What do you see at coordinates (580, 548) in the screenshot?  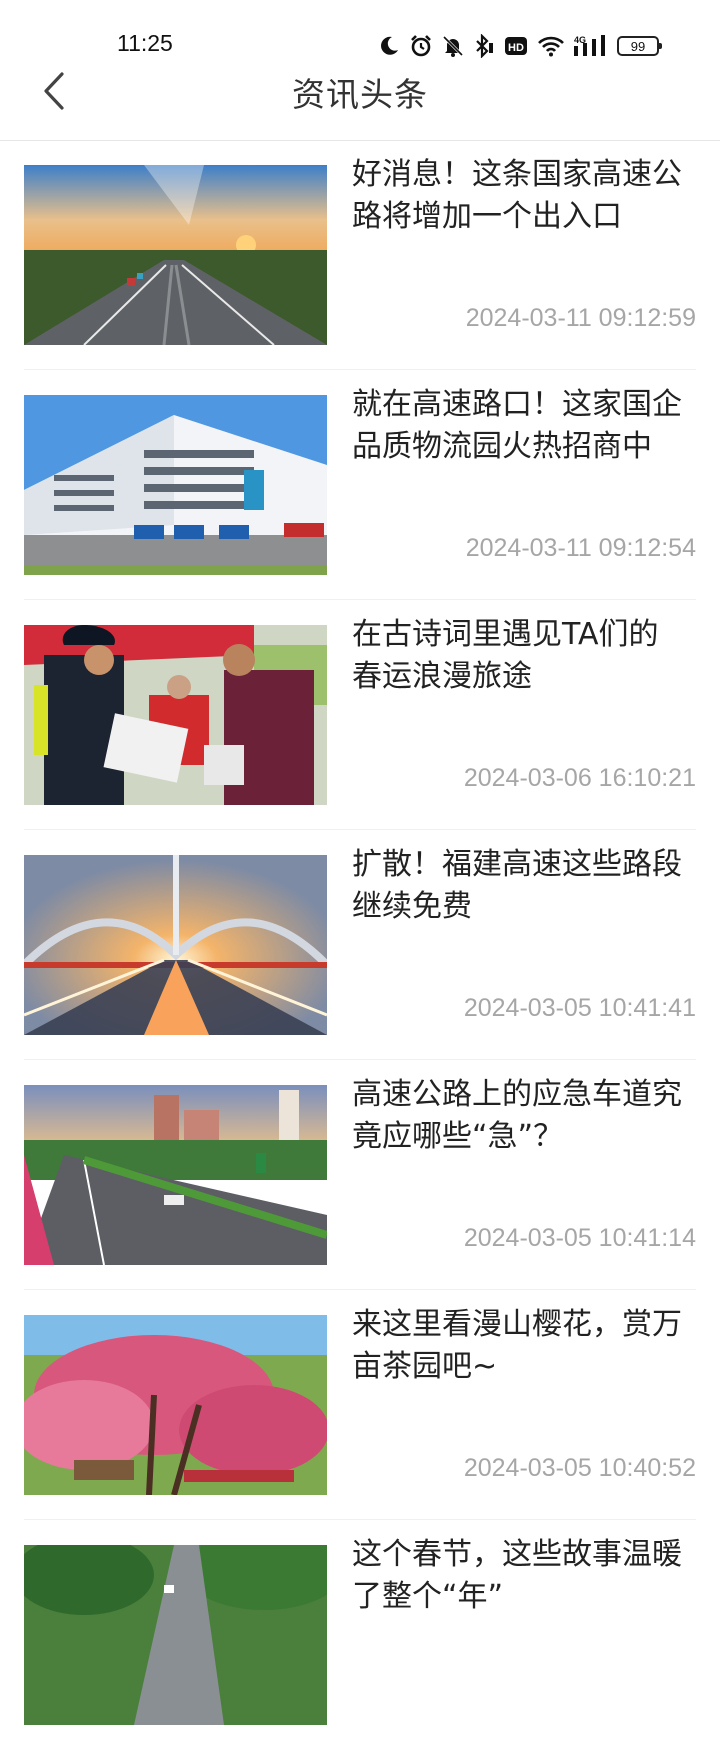 I see `news-time: 2024-03-11 09:12:54` at bounding box center [580, 548].